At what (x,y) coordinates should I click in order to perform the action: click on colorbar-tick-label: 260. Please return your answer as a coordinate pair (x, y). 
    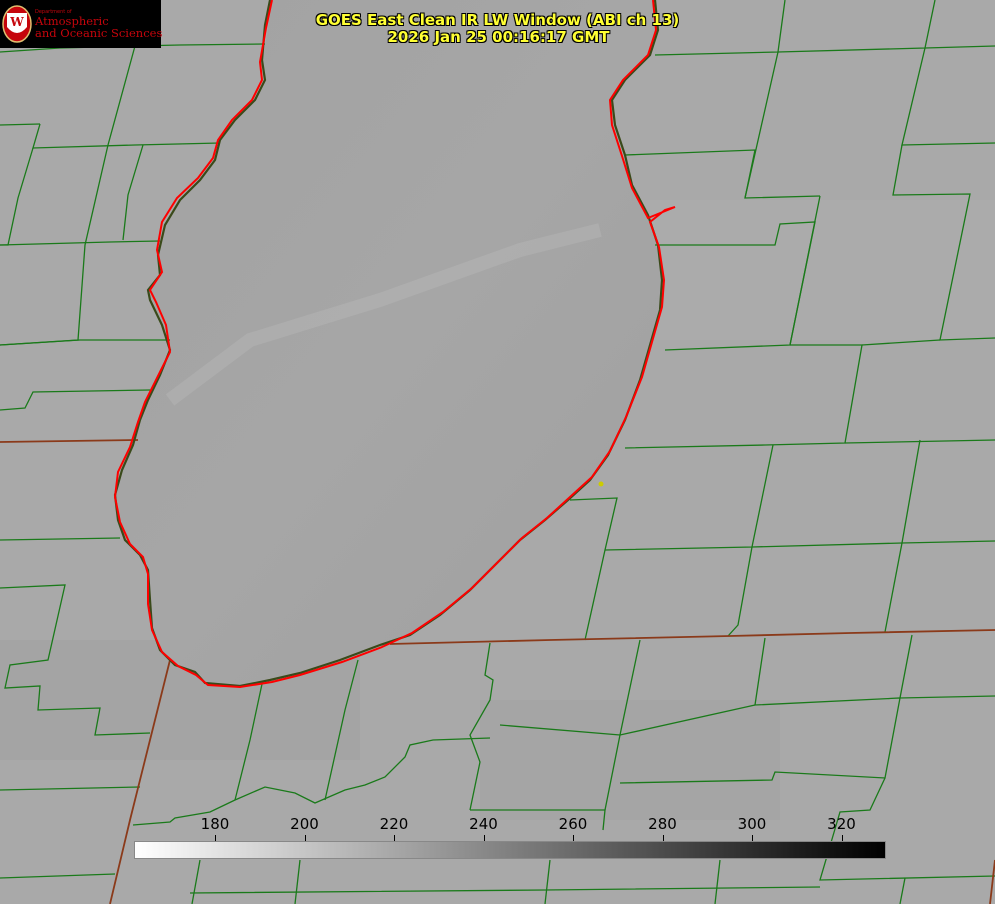
    Looking at the image, I should click on (573, 824).